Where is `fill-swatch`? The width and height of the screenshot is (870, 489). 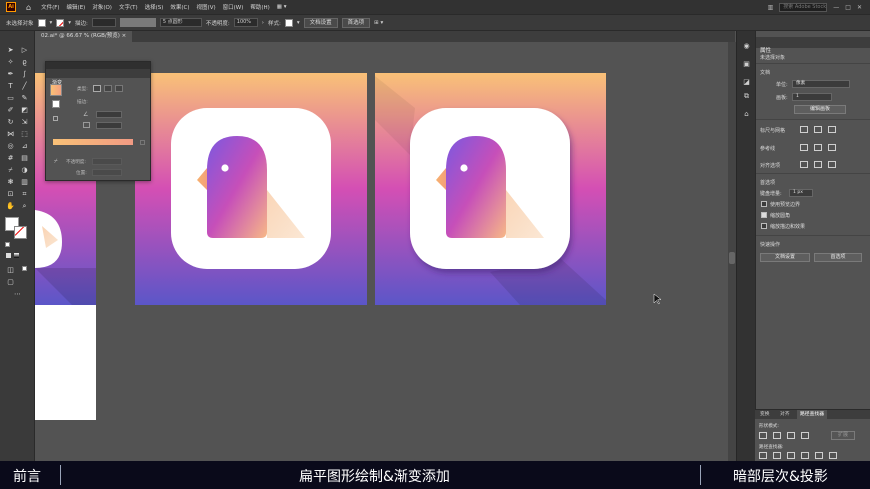
fill-swatch is located at coordinates (41, 22).